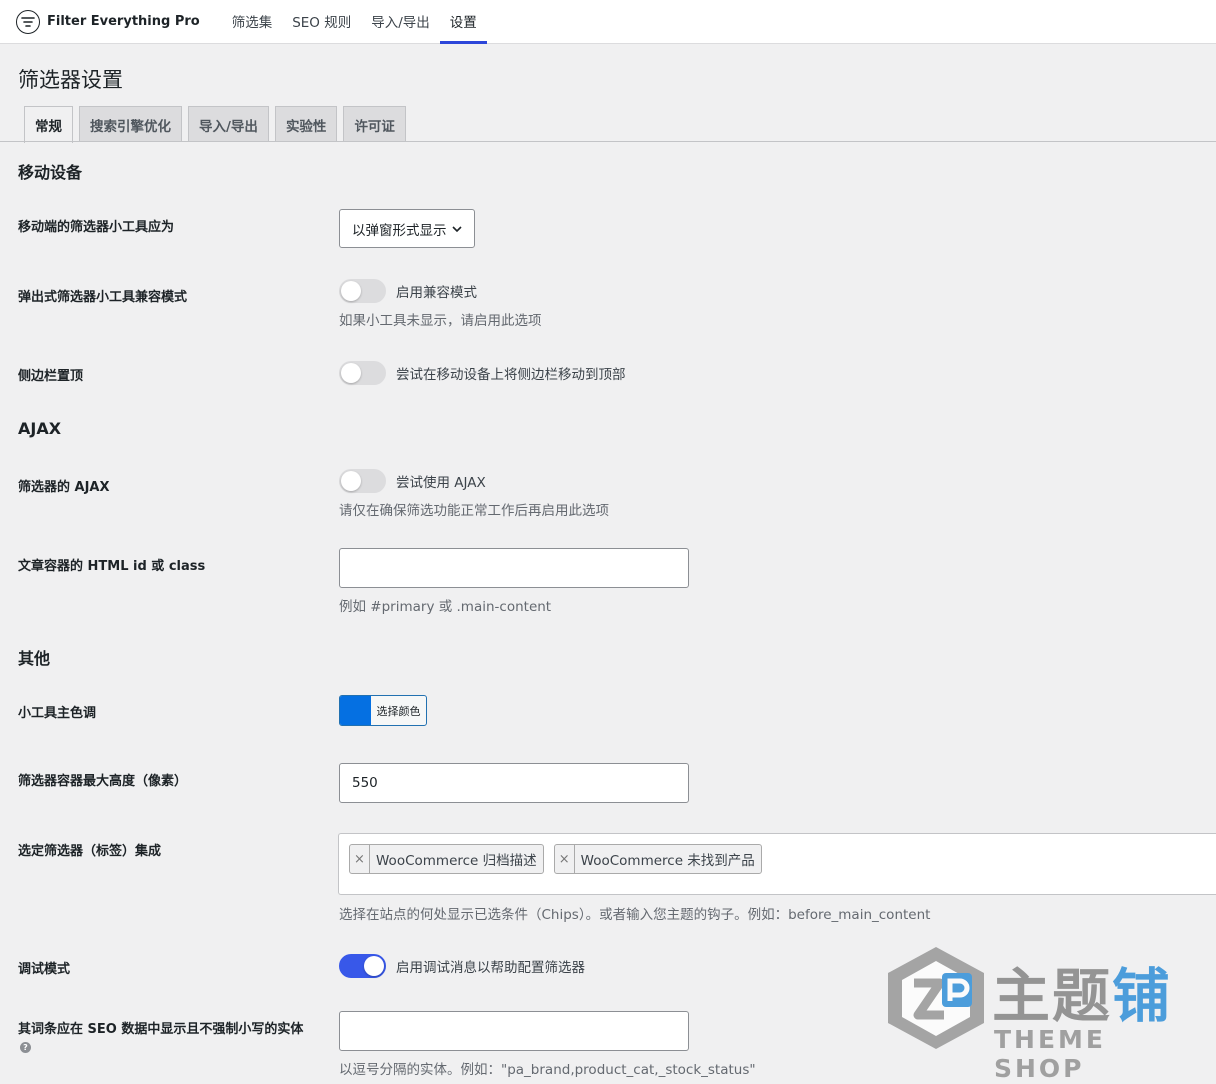 This screenshot has height=1084, width=1216. I want to click on popup-compat-toggle, so click(362, 291).